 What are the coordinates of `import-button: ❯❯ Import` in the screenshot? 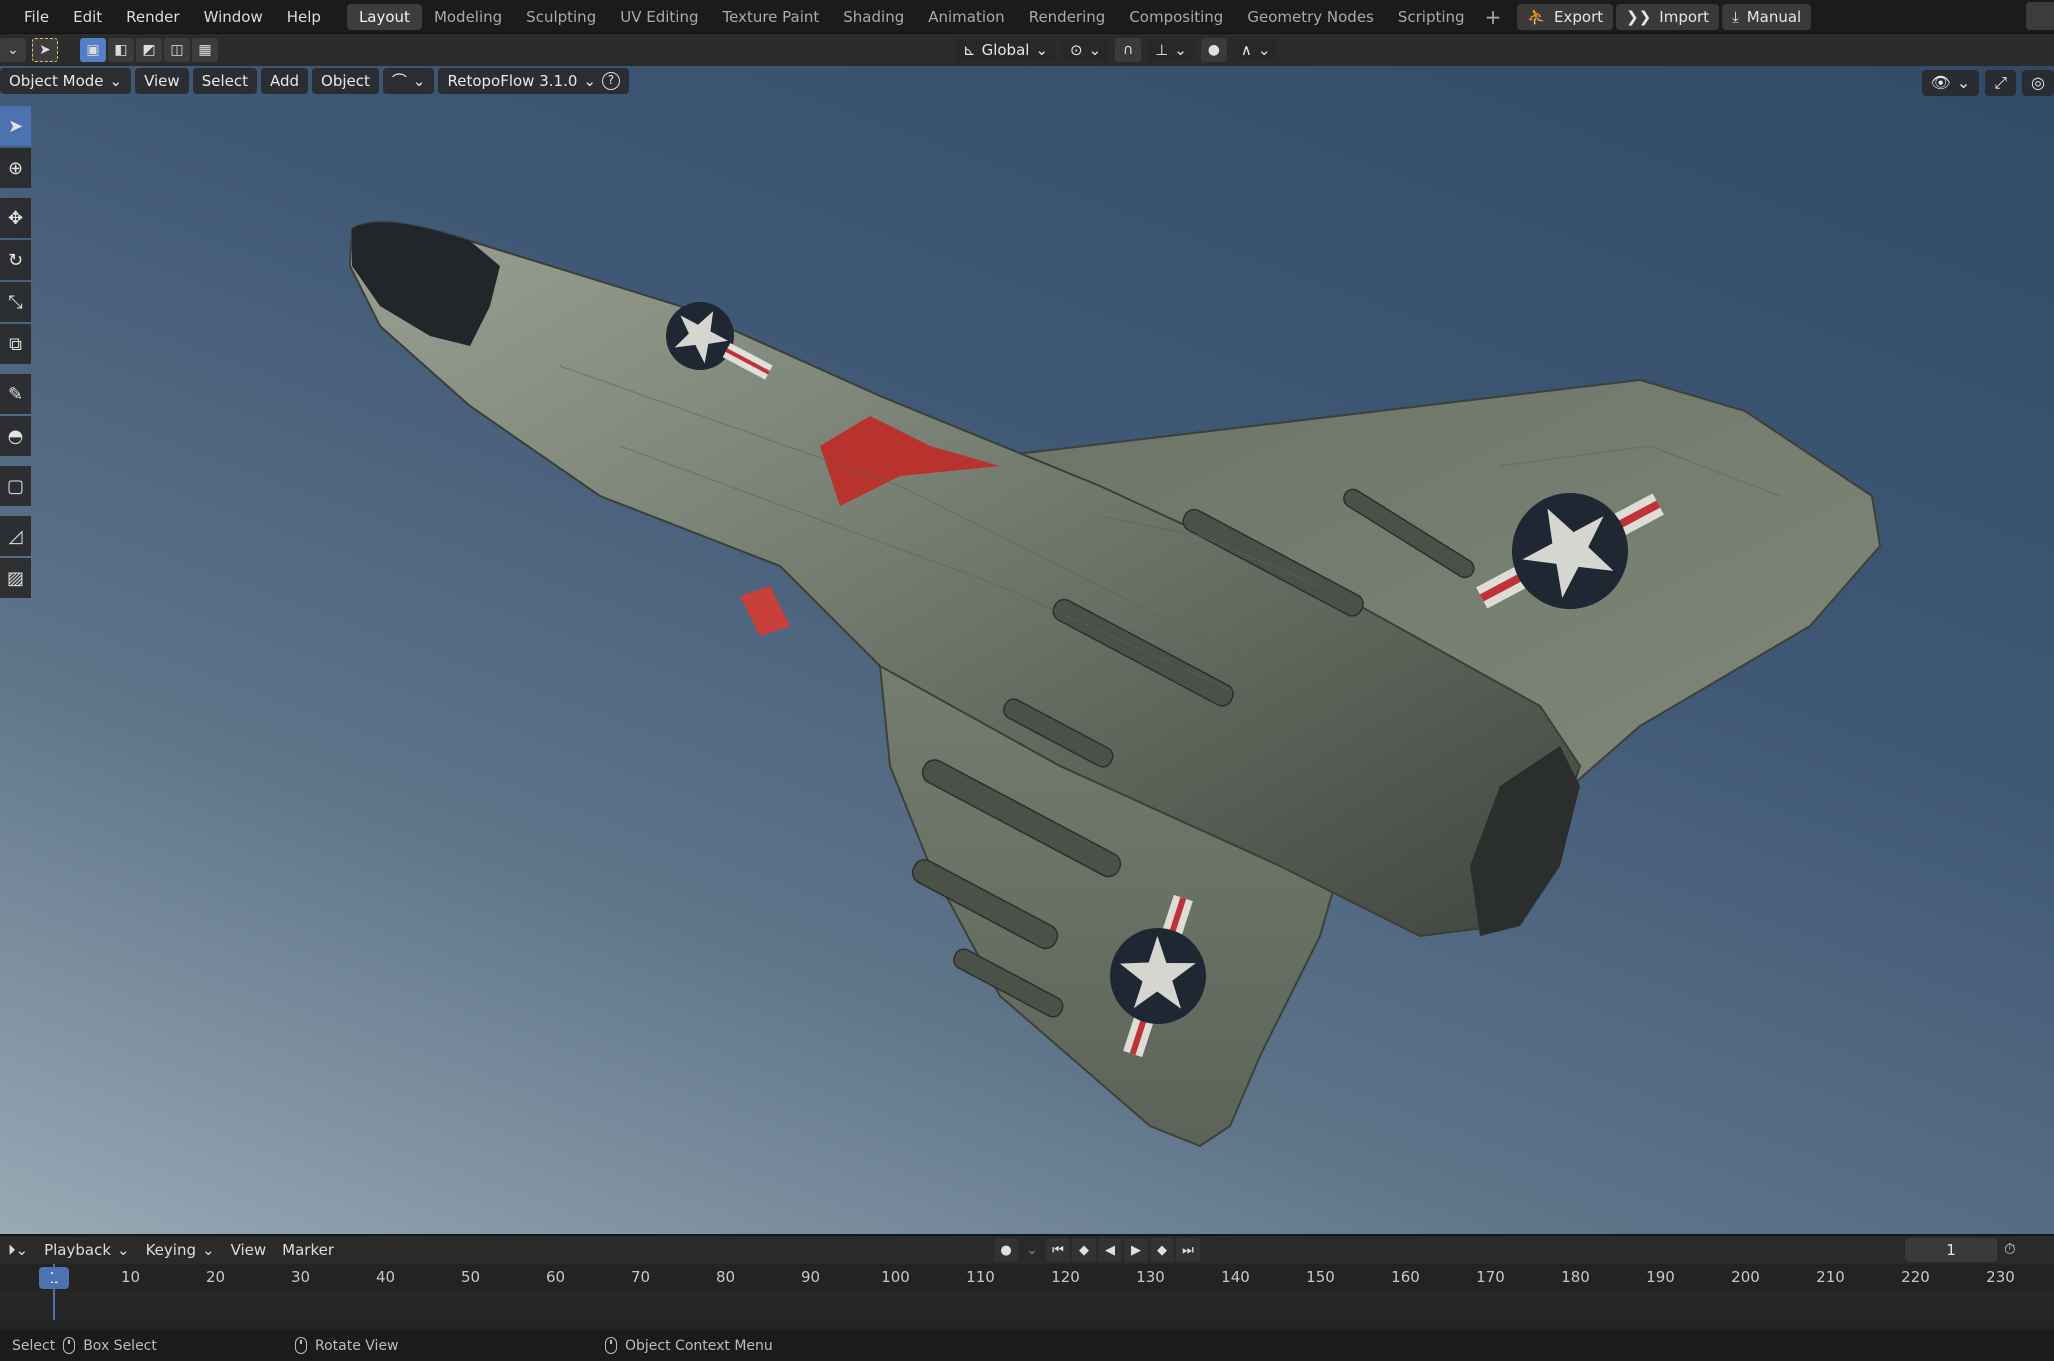 It's located at (1668, 16).